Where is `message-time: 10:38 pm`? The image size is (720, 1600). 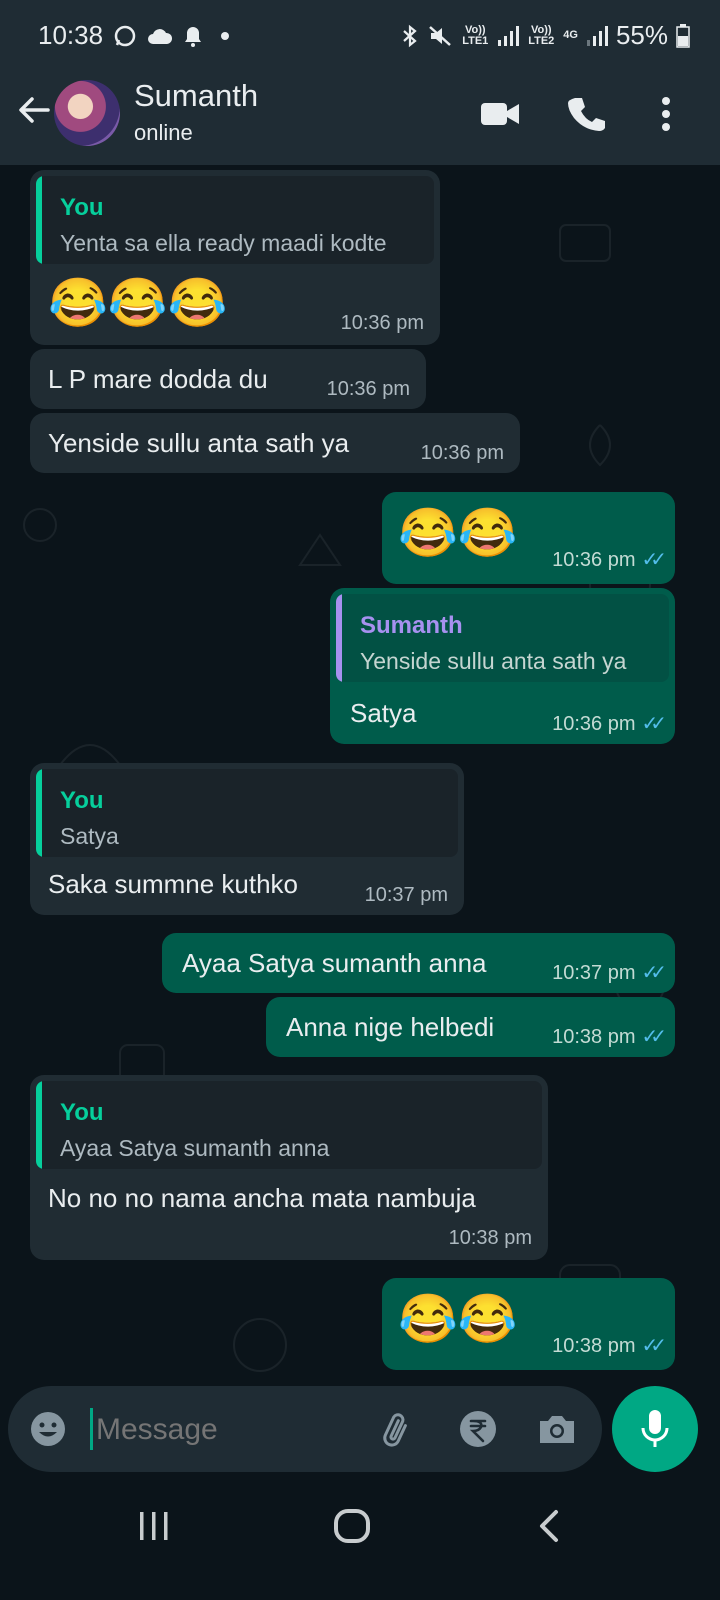
message-time: 10:38 pm is located at coordinates (490, 1238).